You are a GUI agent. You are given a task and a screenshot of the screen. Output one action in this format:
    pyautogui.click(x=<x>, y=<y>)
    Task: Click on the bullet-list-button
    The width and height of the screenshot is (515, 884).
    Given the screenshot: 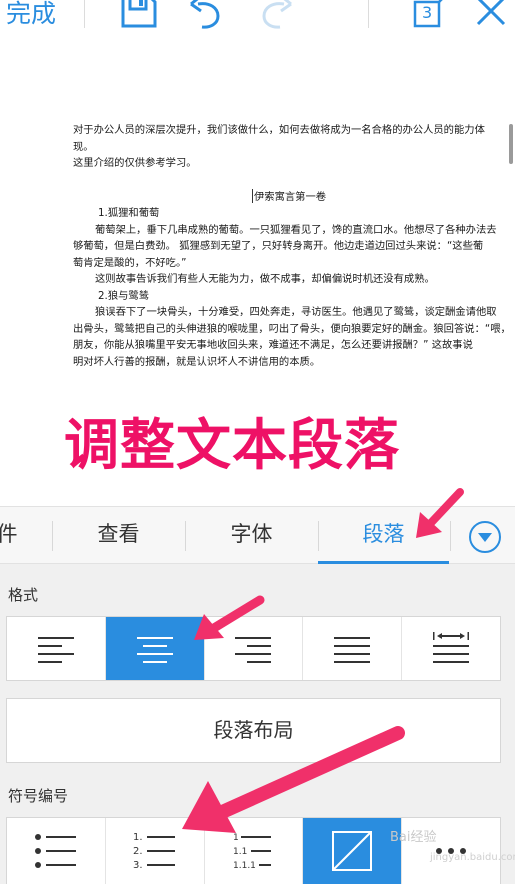 What is the action you would take?
    pyautogui.click(x=56, y=851)
    